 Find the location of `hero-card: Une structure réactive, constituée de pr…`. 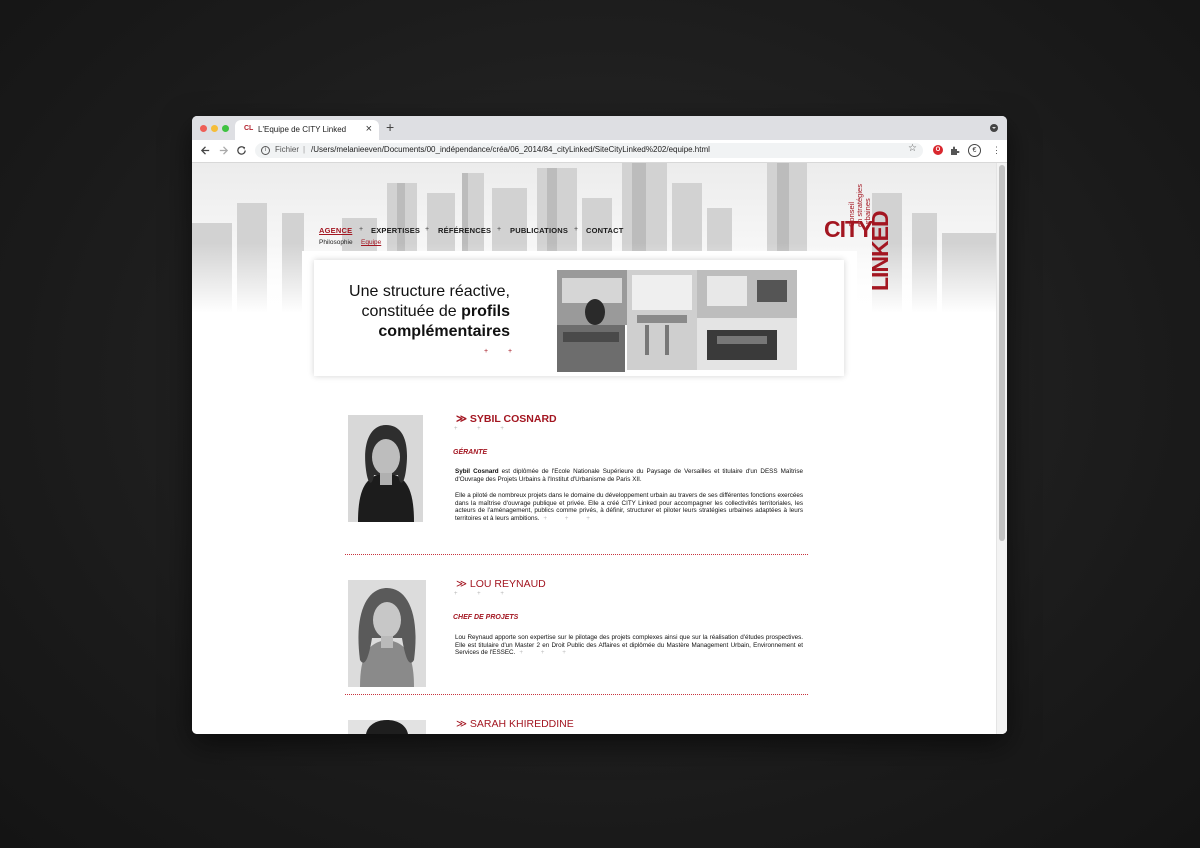

hero-card: Une structure réactive, constituée de pr… is located at coordinates (579, 318).